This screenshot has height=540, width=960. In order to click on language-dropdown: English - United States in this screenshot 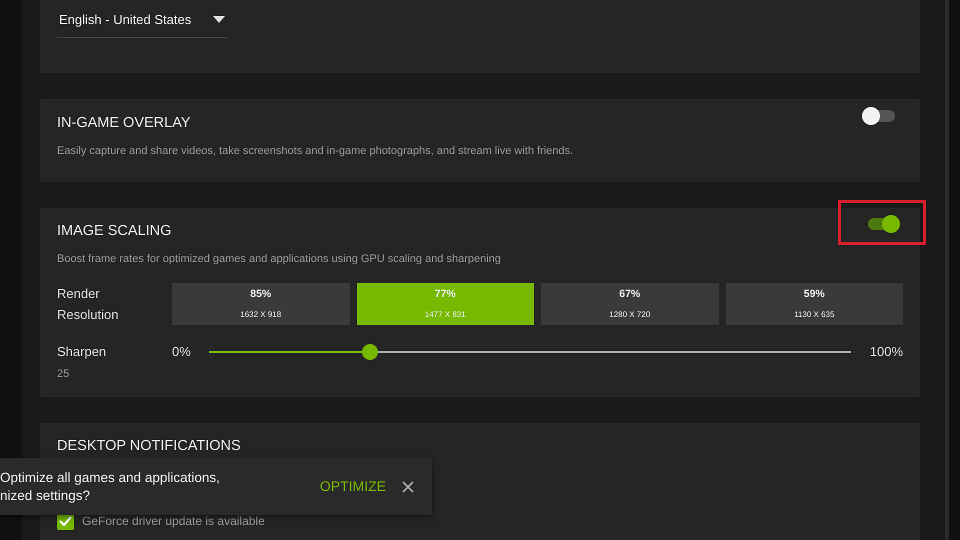, I will do `click(142, 23)`.